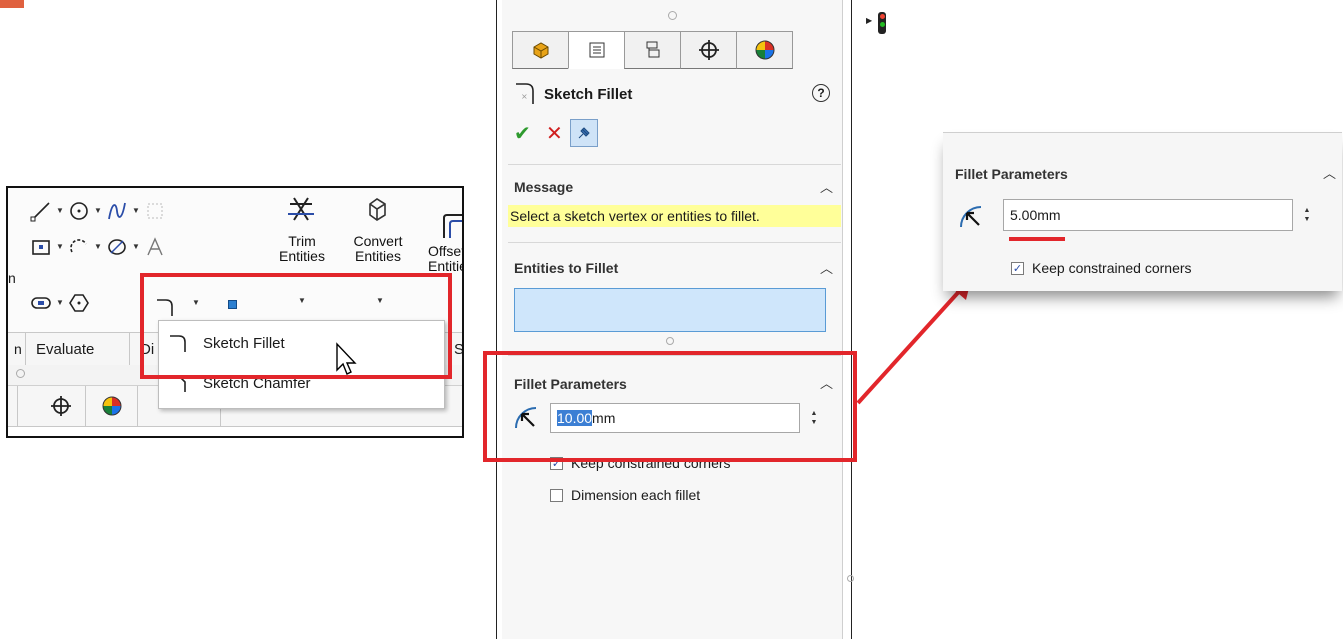  I want to click on keep-constrained-checkbox: ✓, so click(1017, 268).